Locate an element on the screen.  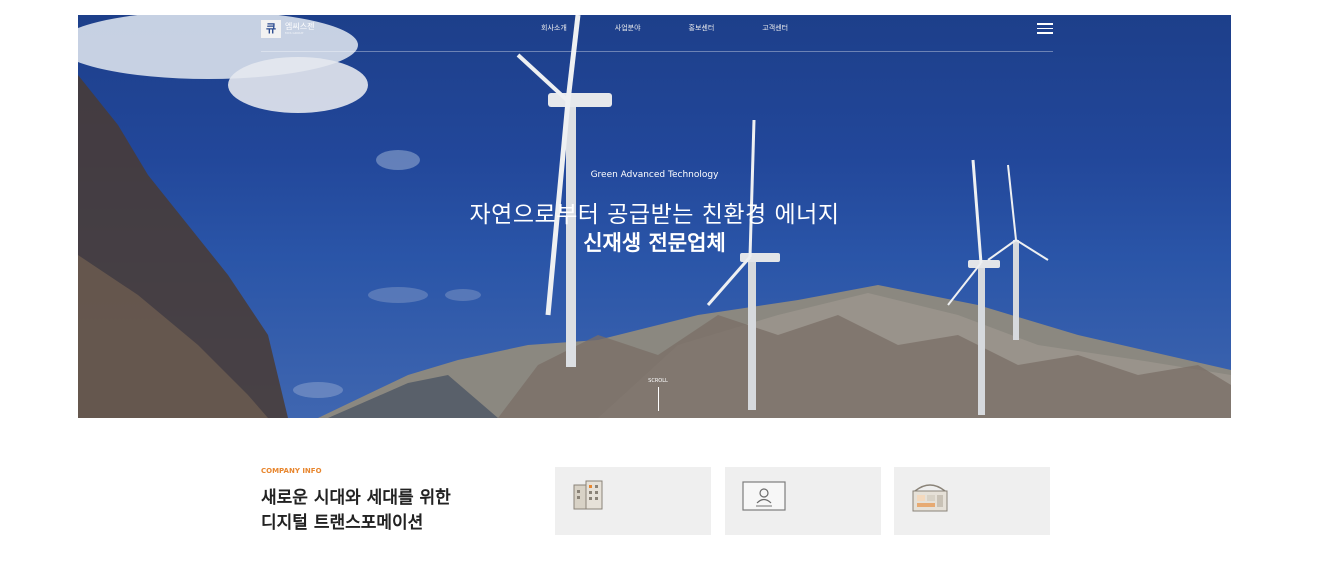
info-card-facility is located at coordinates (972, 501).